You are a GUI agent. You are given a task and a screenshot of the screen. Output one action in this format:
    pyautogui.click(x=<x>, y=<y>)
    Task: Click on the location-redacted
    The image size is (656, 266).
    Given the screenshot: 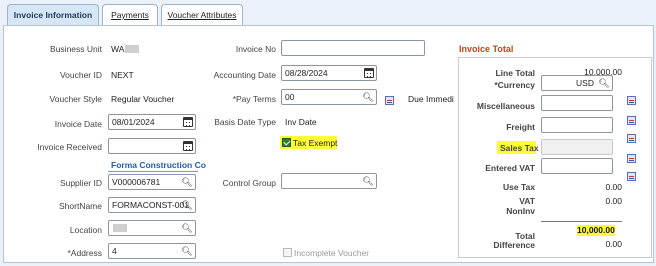 What is the action you would take?
    pyautogui.click(x=120, y=228)
    